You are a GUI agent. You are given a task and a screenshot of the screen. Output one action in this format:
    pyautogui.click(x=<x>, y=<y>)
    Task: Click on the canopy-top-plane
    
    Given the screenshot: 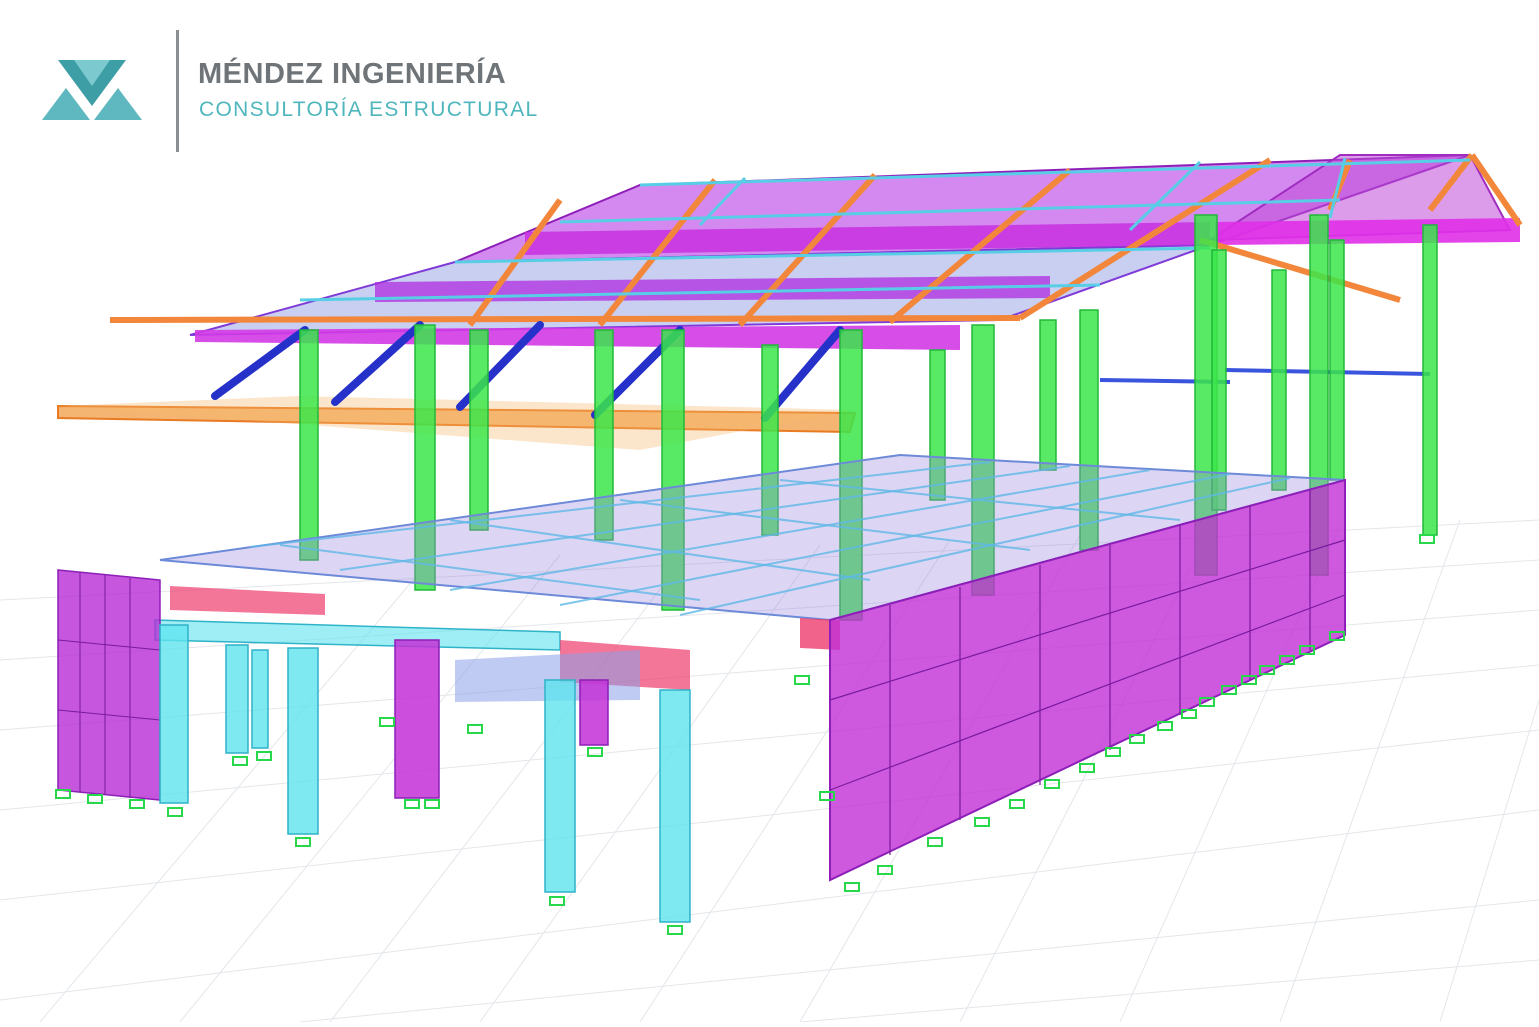 What is the action you would take?
    pyautogui.click(x=456, y=423)
    